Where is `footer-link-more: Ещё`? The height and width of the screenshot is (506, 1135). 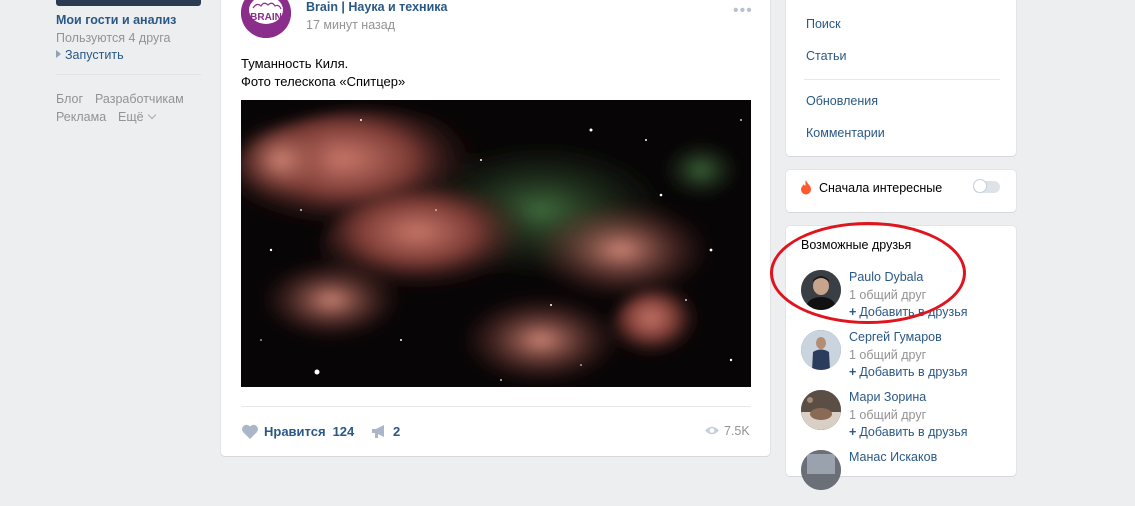
footer-link-more: Ещё is located at coordinates (137, 117).